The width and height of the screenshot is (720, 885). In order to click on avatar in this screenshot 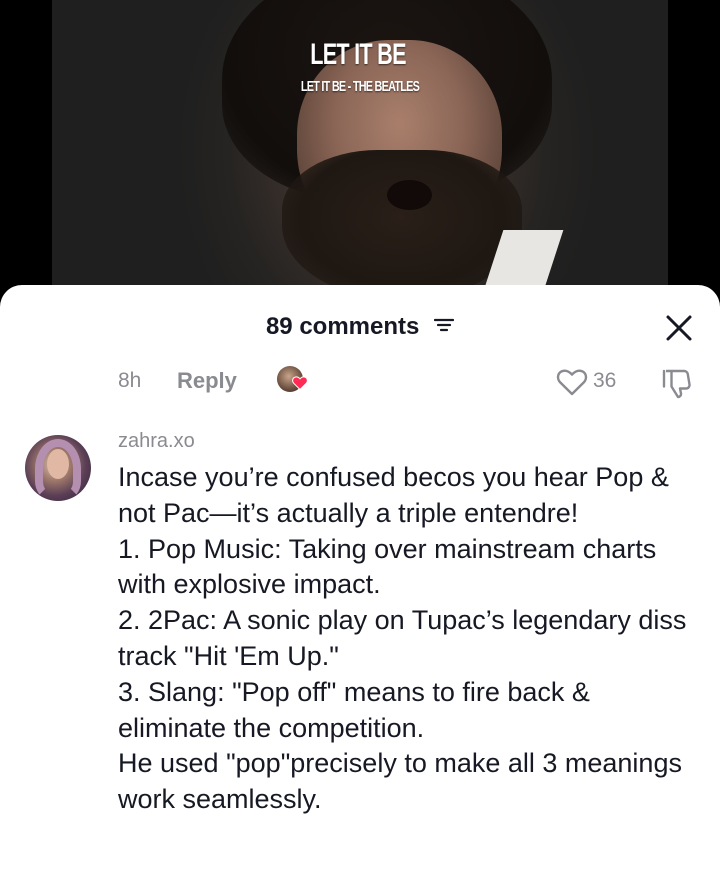, I will do `click(58, 468)`.